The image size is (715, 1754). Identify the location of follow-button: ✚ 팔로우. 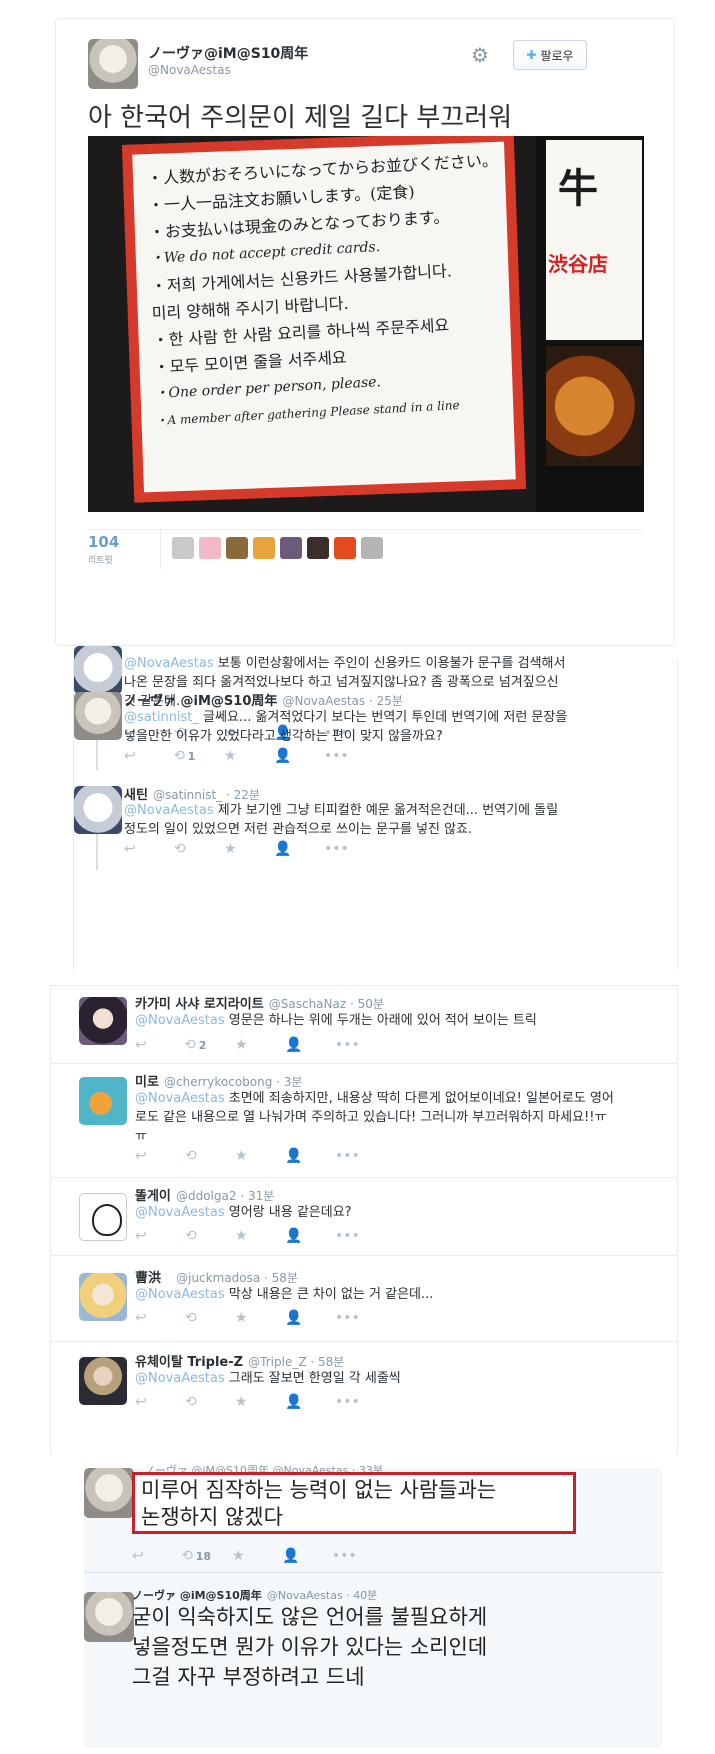
(550, 55).